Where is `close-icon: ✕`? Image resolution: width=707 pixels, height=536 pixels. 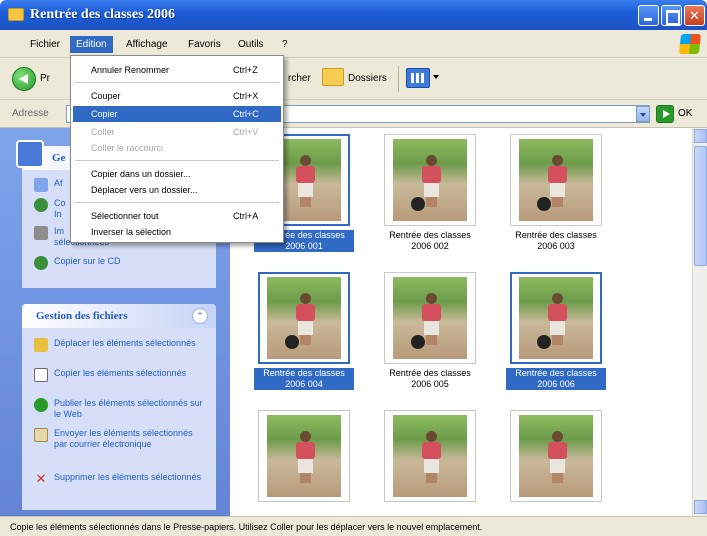
close-icon: ✕ is located at coordinates (694, 15).